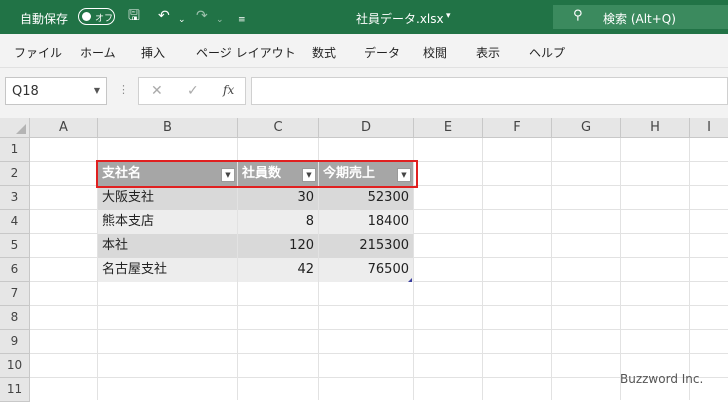 This screenshot has height=402, width=728. What do you see at coordinates (366, 246) in the screenshot?
I see `table-cell: 215300` at bounding box center [366, 246].